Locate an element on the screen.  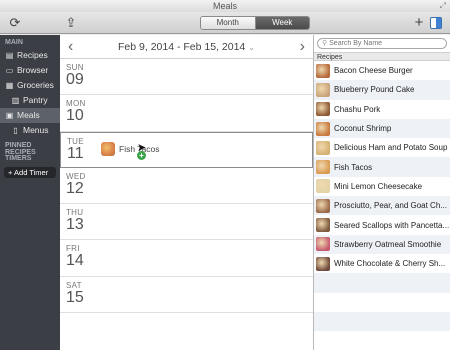
day-number: 13 is located at coordinates (75, 225).